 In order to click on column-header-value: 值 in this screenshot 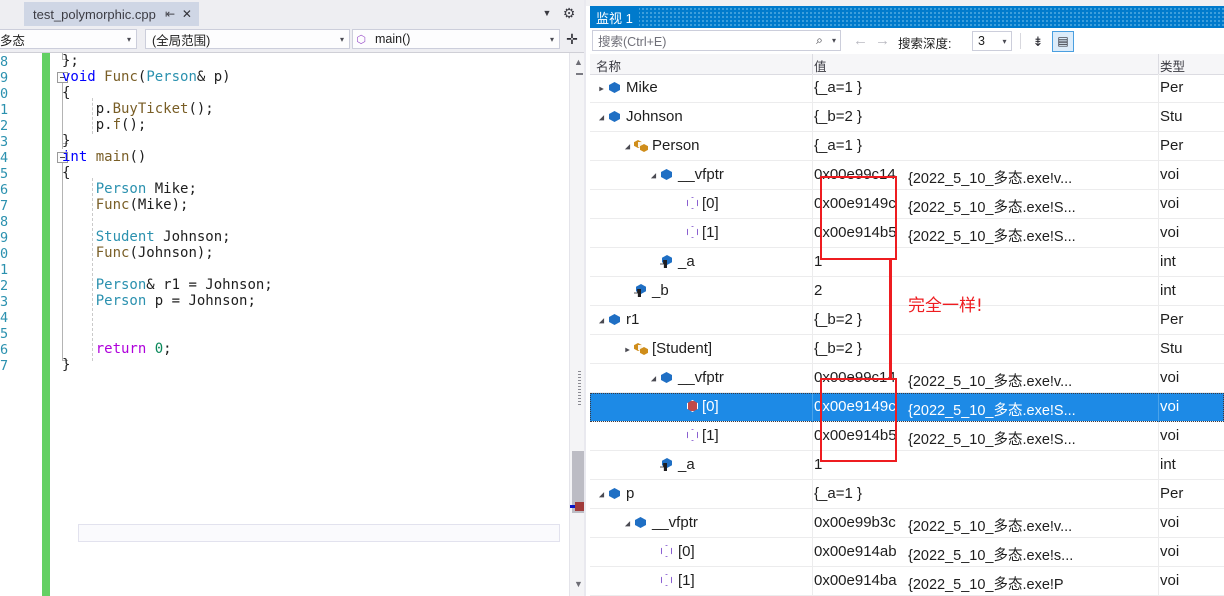, I will do `click(820, 65)`.